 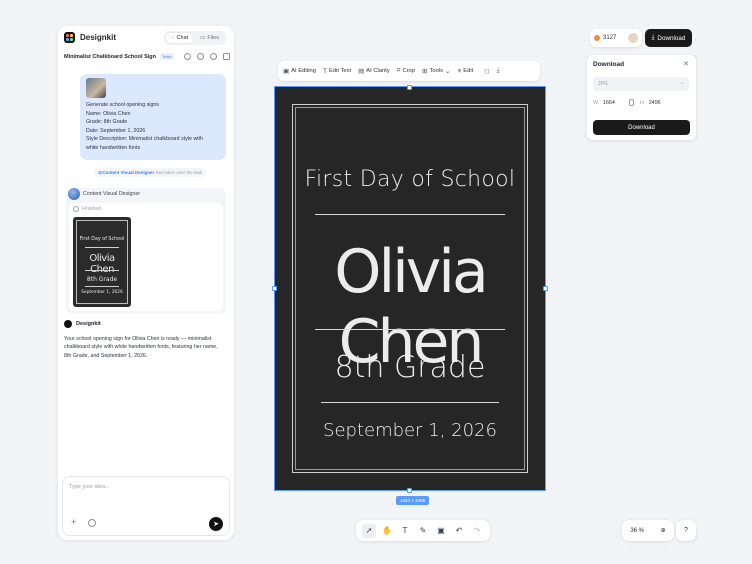 What do you see at coordinates (423, 531) in the screenshot?
I see `pen-tool-icon: ✎` at bounding box center [423, 531].